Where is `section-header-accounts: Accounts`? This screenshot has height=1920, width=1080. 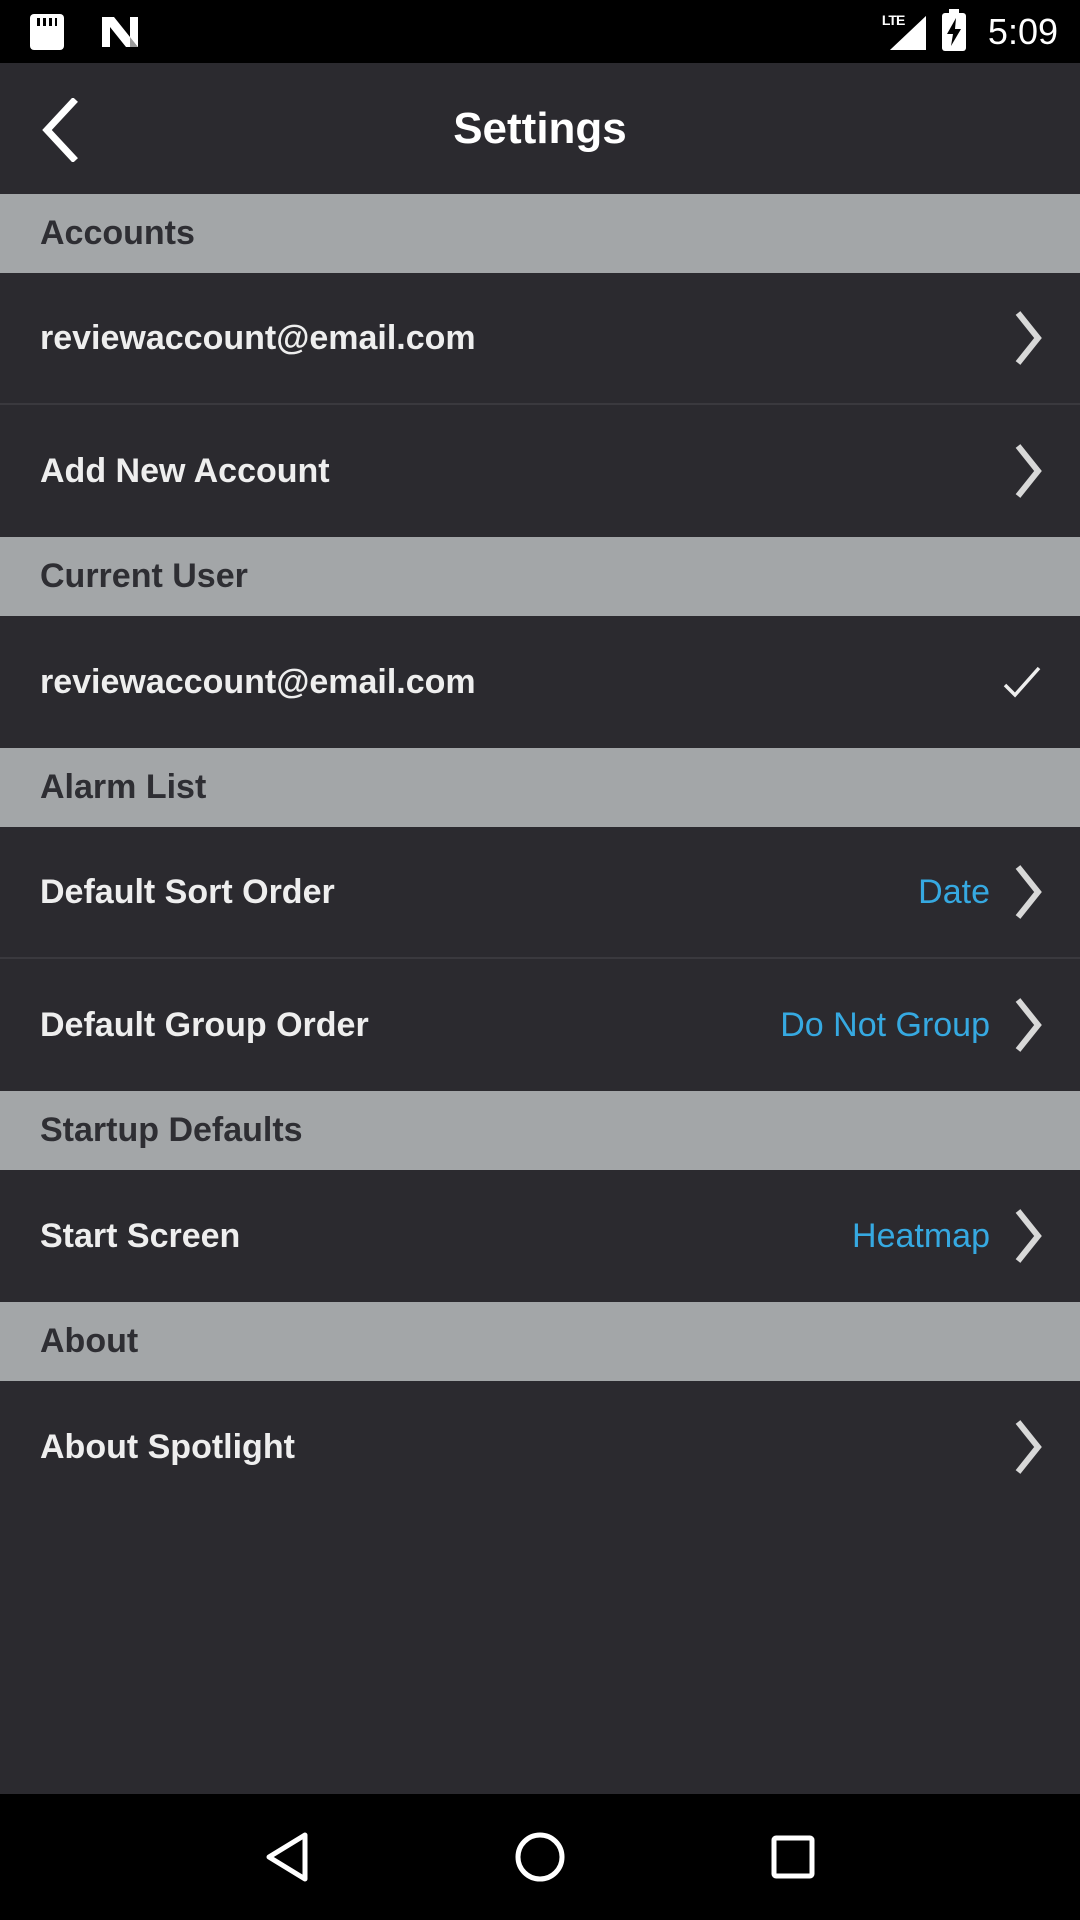
section-header-accounts: Accounts is located at coordinates (540, 233).